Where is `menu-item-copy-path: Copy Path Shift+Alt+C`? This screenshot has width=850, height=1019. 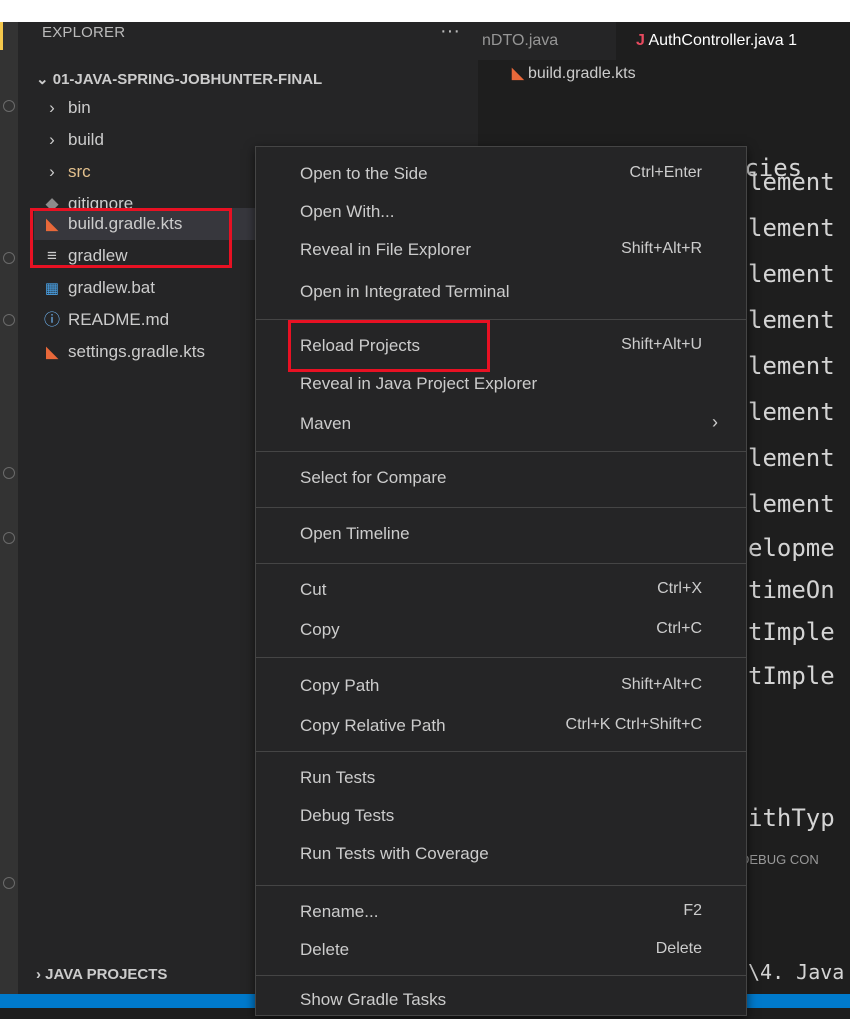
menu-item-copy-path: Copy Path Shift+Alt+C is located at coordinates (501, 687).